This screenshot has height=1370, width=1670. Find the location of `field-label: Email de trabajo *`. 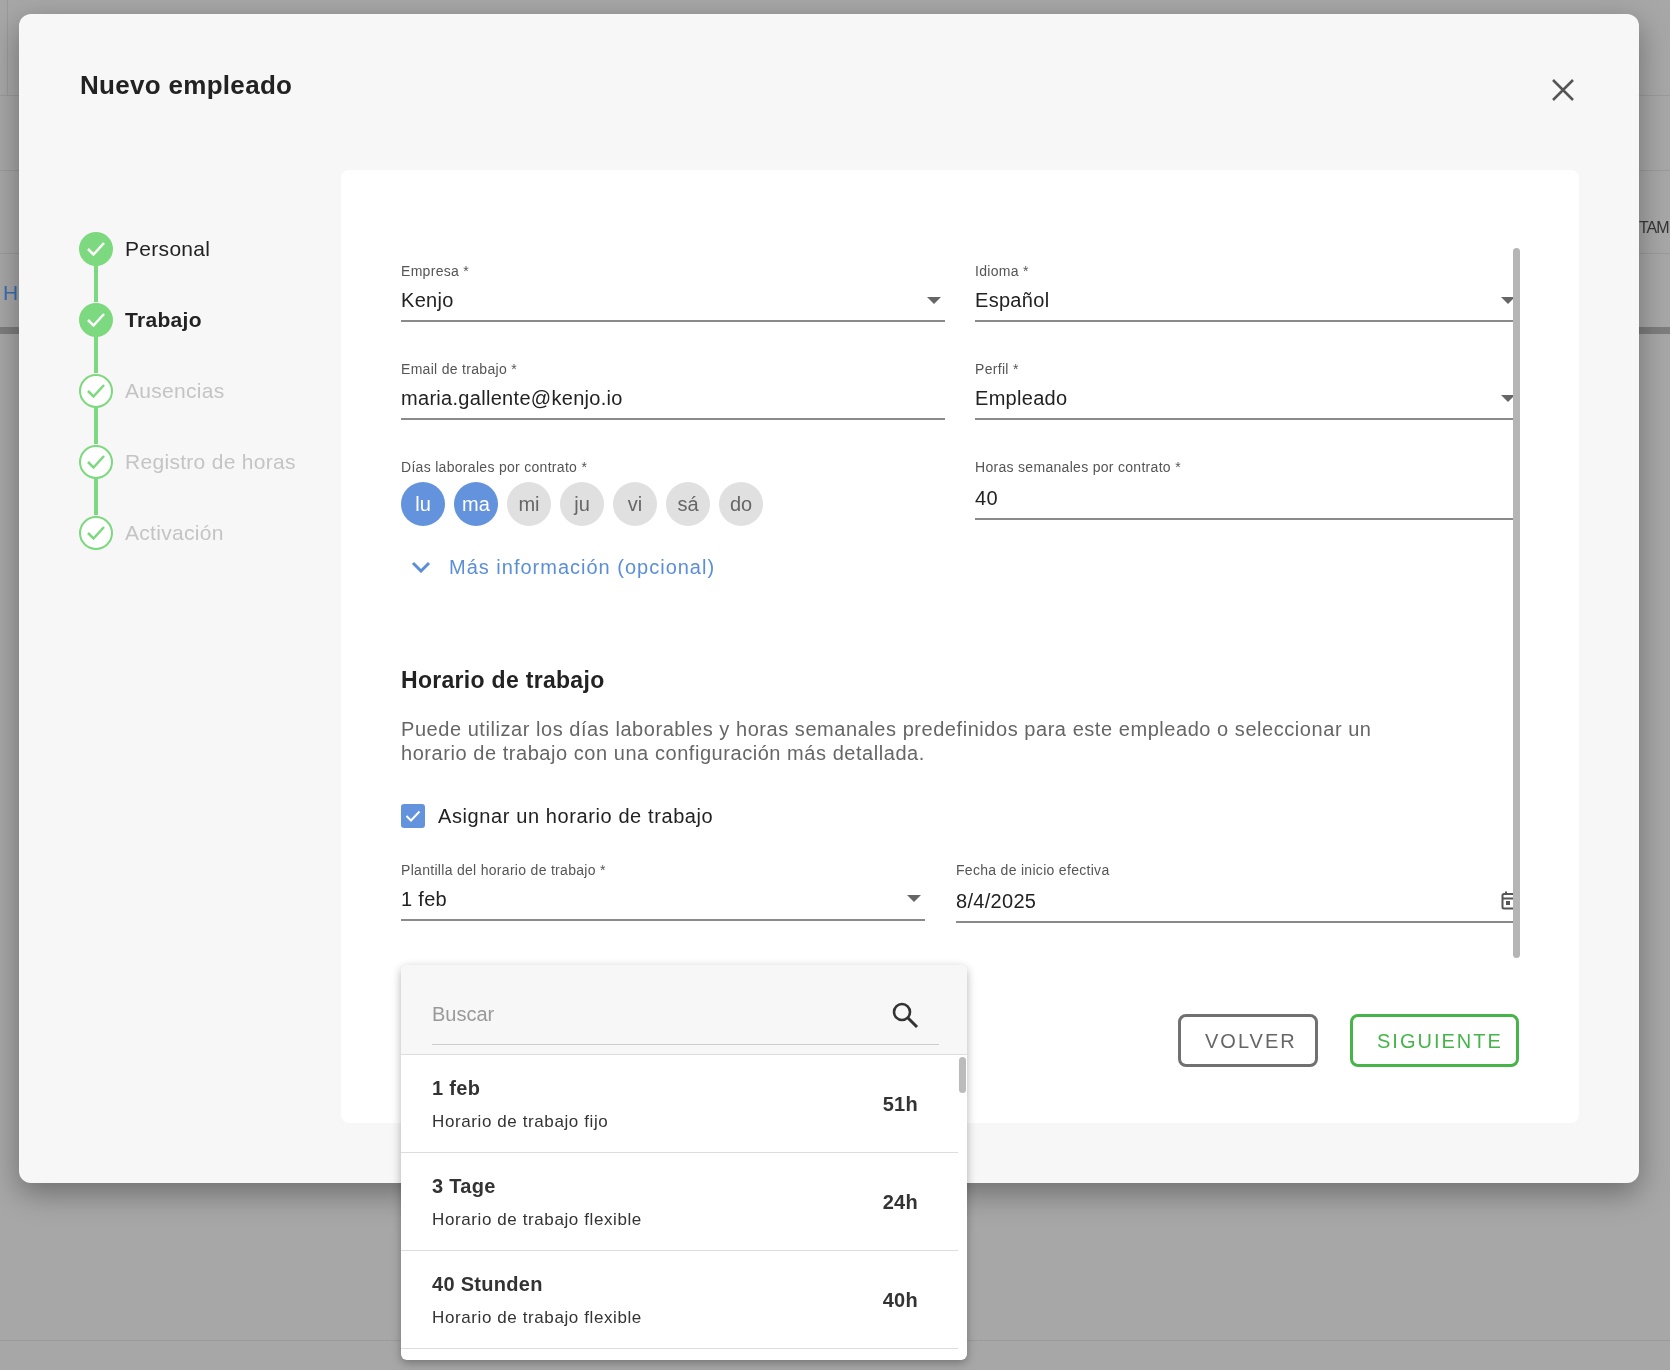

field-label: Email de trabajo * is located at coordinates (459, 369).